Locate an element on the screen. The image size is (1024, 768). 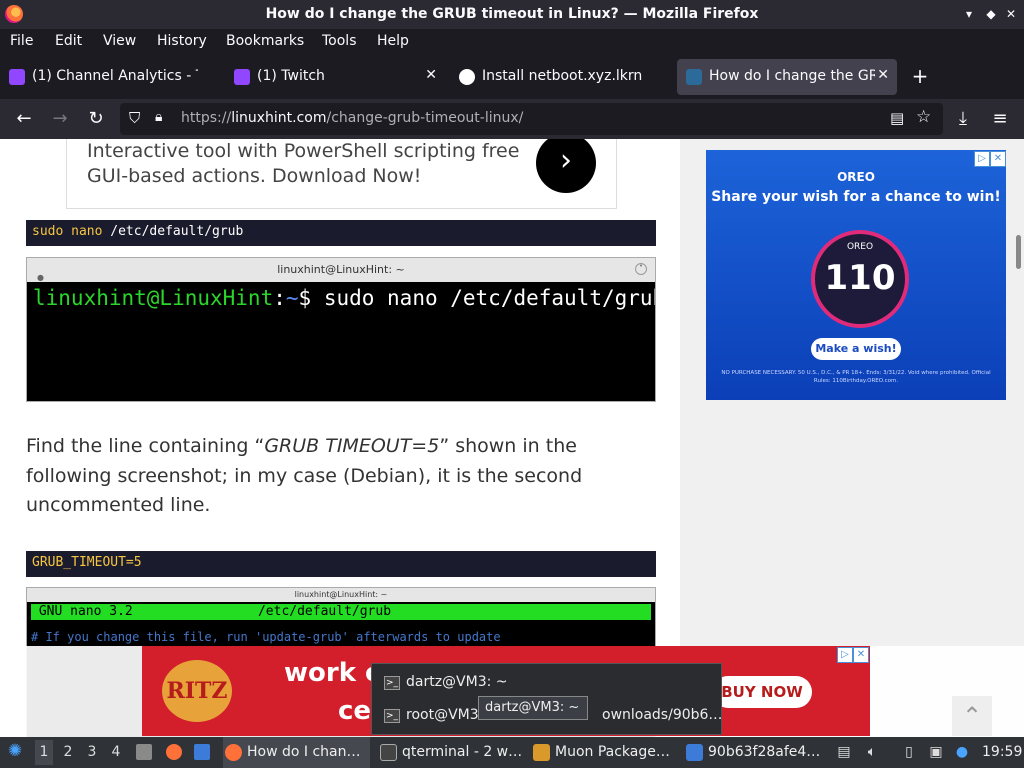
code-block-nano: sudo nano /etc/default/grub is located at coordinates (341, 233).